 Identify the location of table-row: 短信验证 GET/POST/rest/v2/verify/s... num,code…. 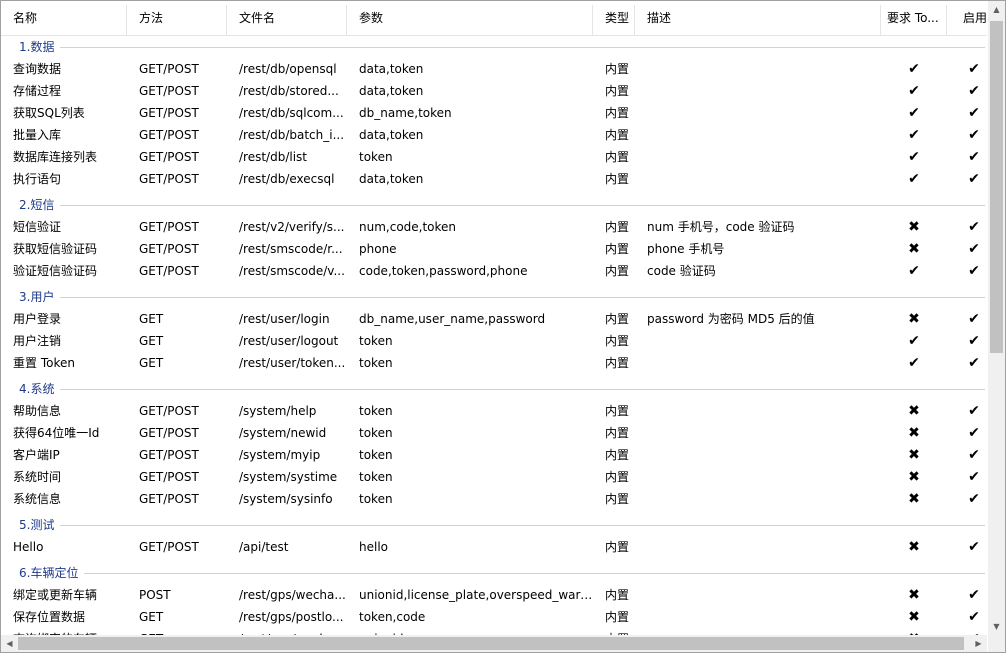
(494, 227).